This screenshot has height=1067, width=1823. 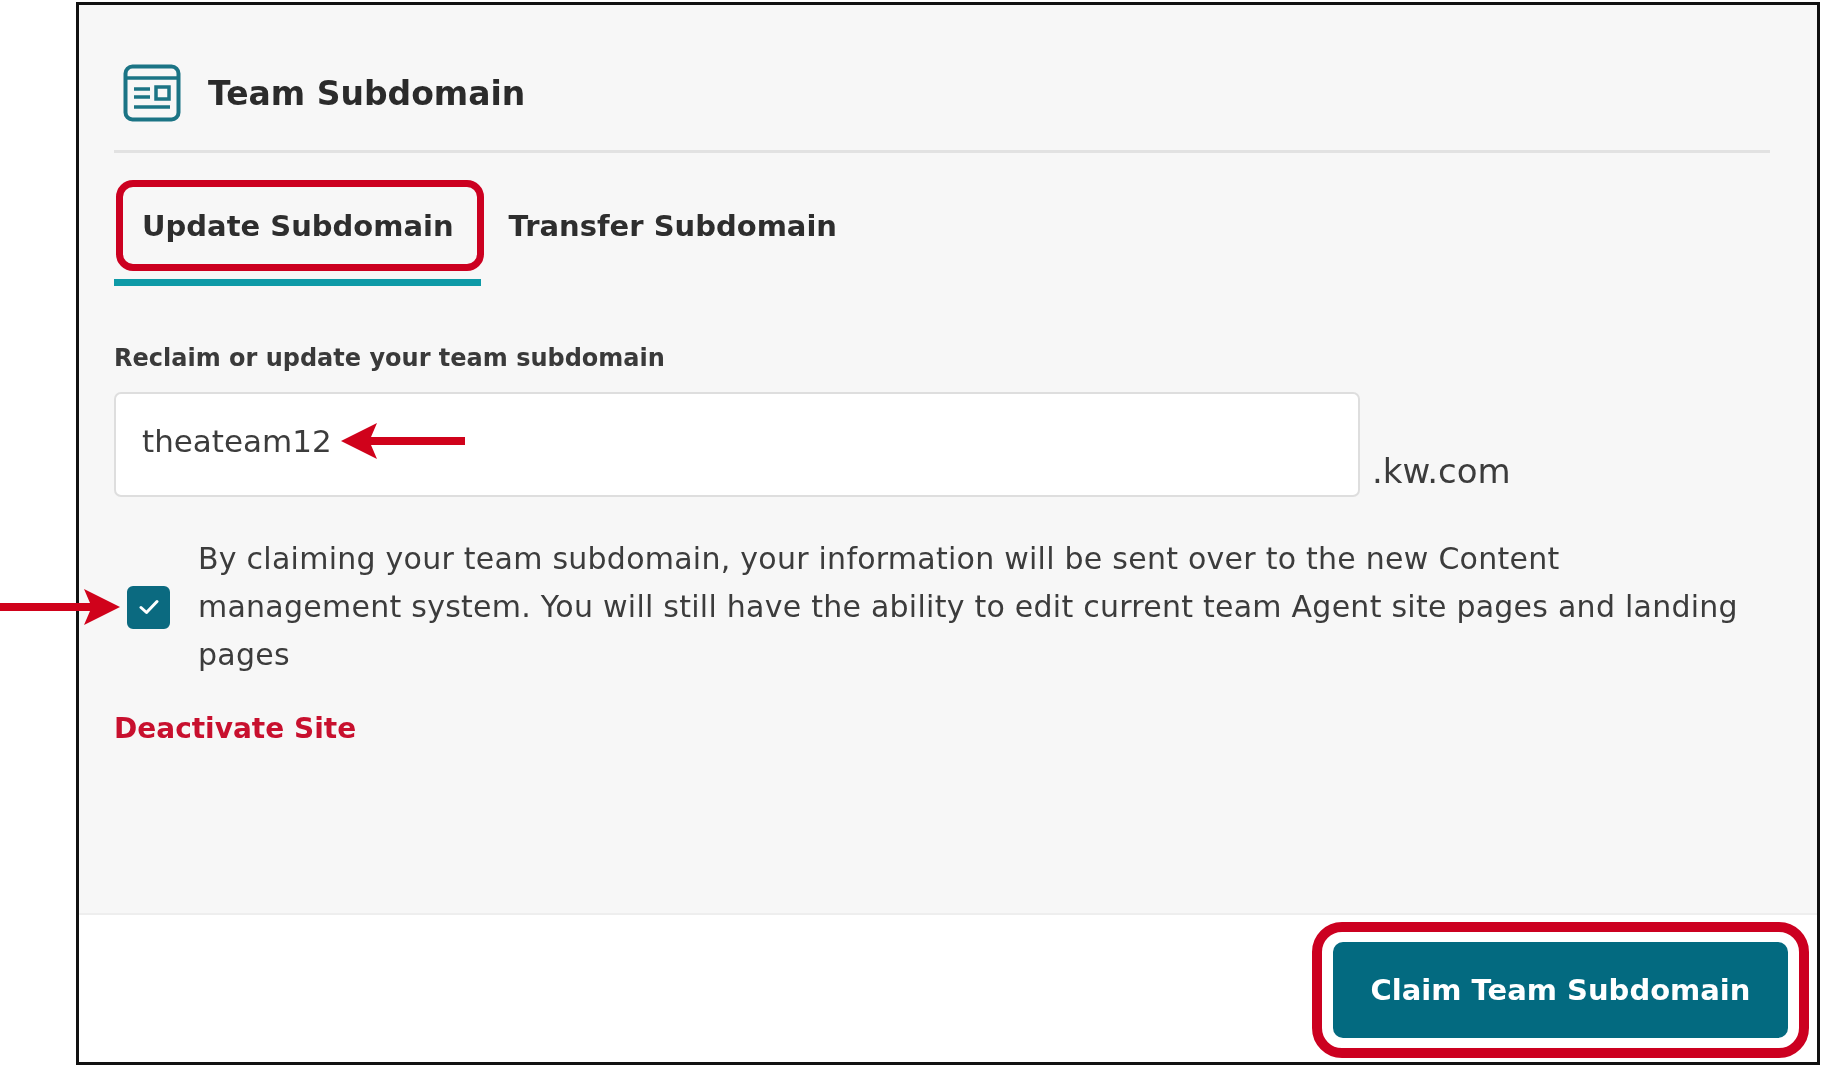 I want to click on claim-subdomain-button: Claim Team Subdomain, so click(x=1560, y=990).